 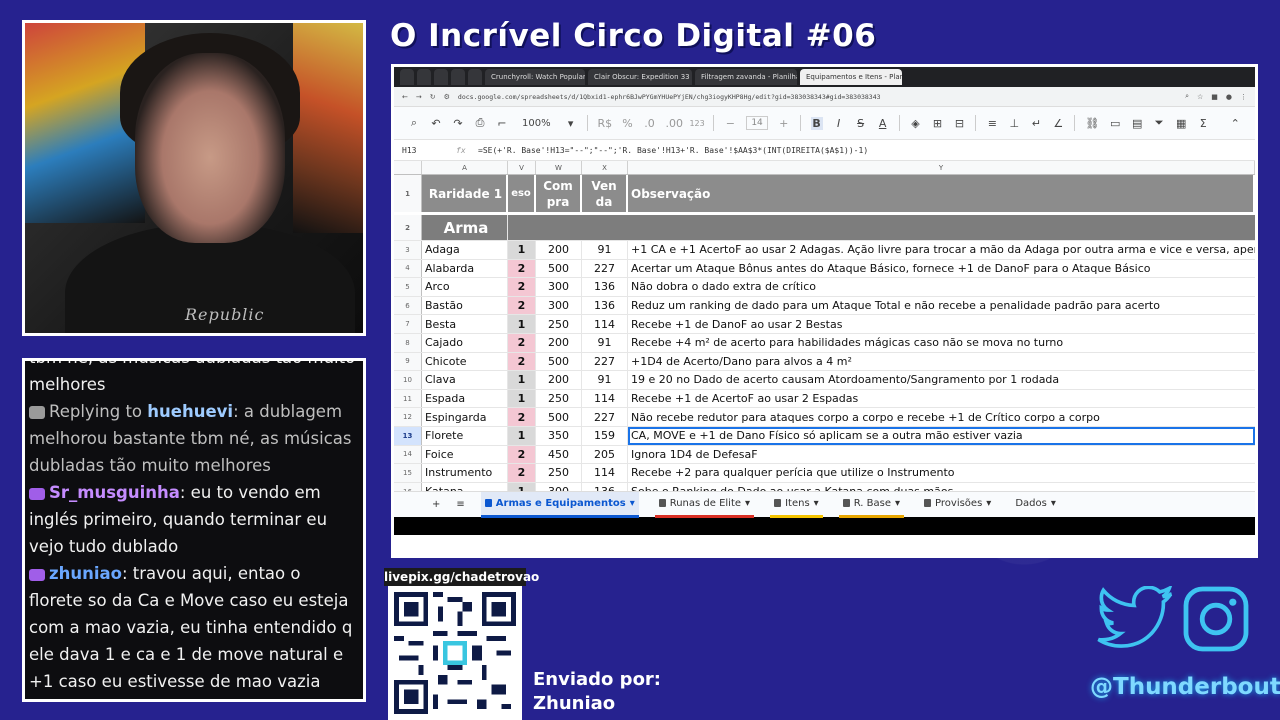 What do you see at coordinates (559, 435) in the screenshot?
I see `cell-compra: 350` at bounding box center [559, 435].